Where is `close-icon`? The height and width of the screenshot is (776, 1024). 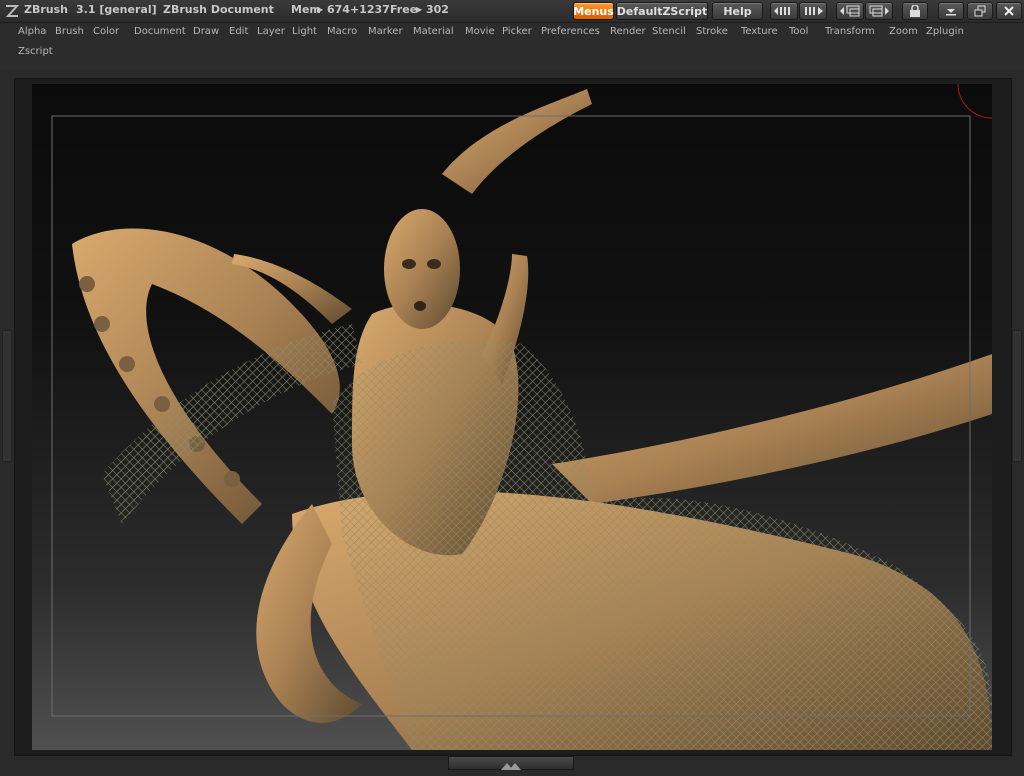 close-icon is located at coordinates (1009, 11).